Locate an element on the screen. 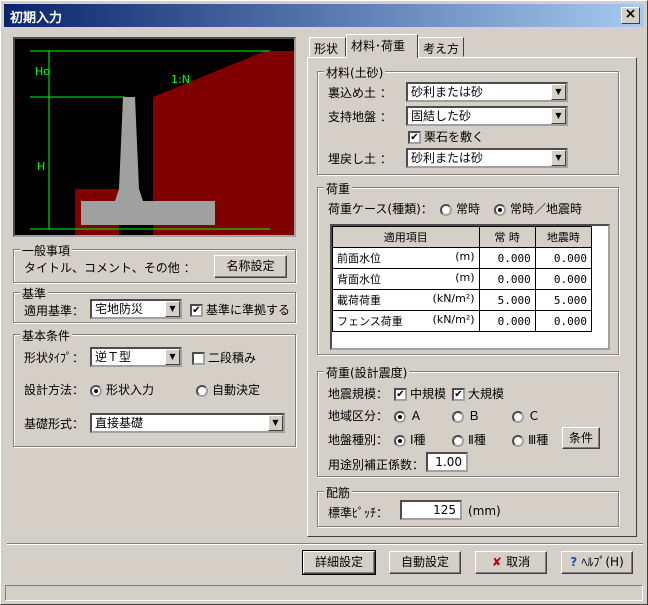  method-label: 設計方法： is located at coordinates (54, 390).